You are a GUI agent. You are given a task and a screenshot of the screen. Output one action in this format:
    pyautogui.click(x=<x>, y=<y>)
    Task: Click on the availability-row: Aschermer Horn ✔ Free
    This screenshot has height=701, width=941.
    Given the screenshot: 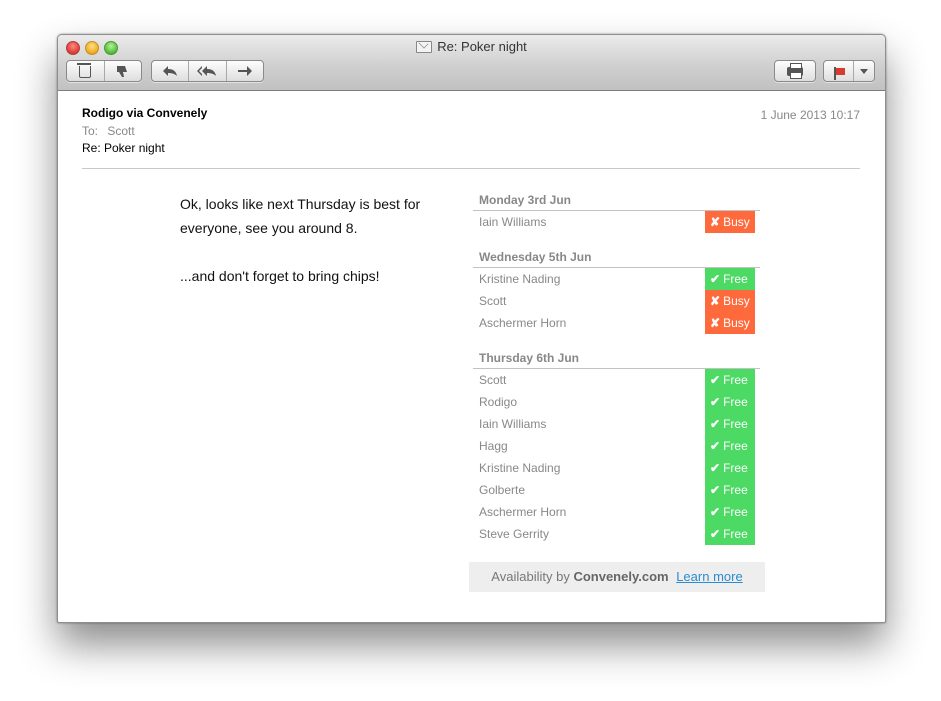 What is the action you would take?
    pyautogui.click(x=616, y=512)
    